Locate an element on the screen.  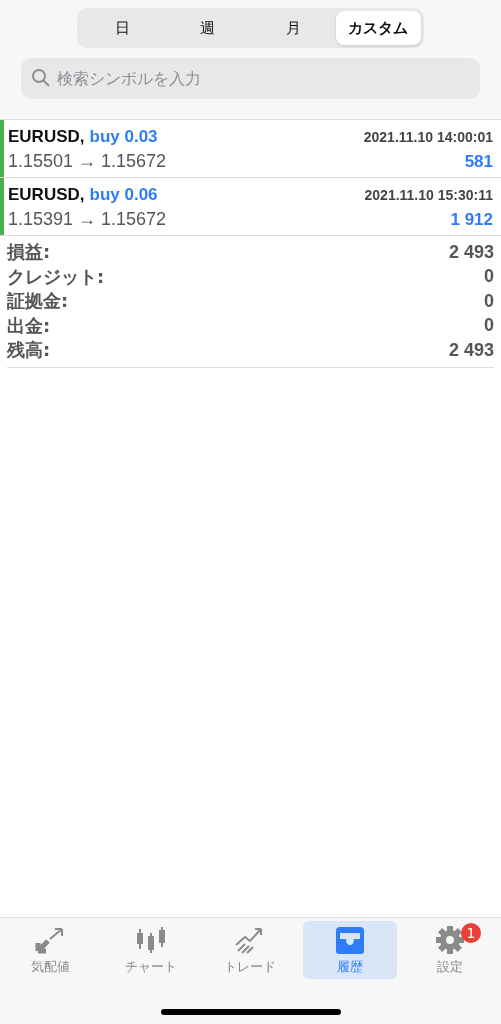
deal-profit: 1 912 is located at coordinates (471, 220).